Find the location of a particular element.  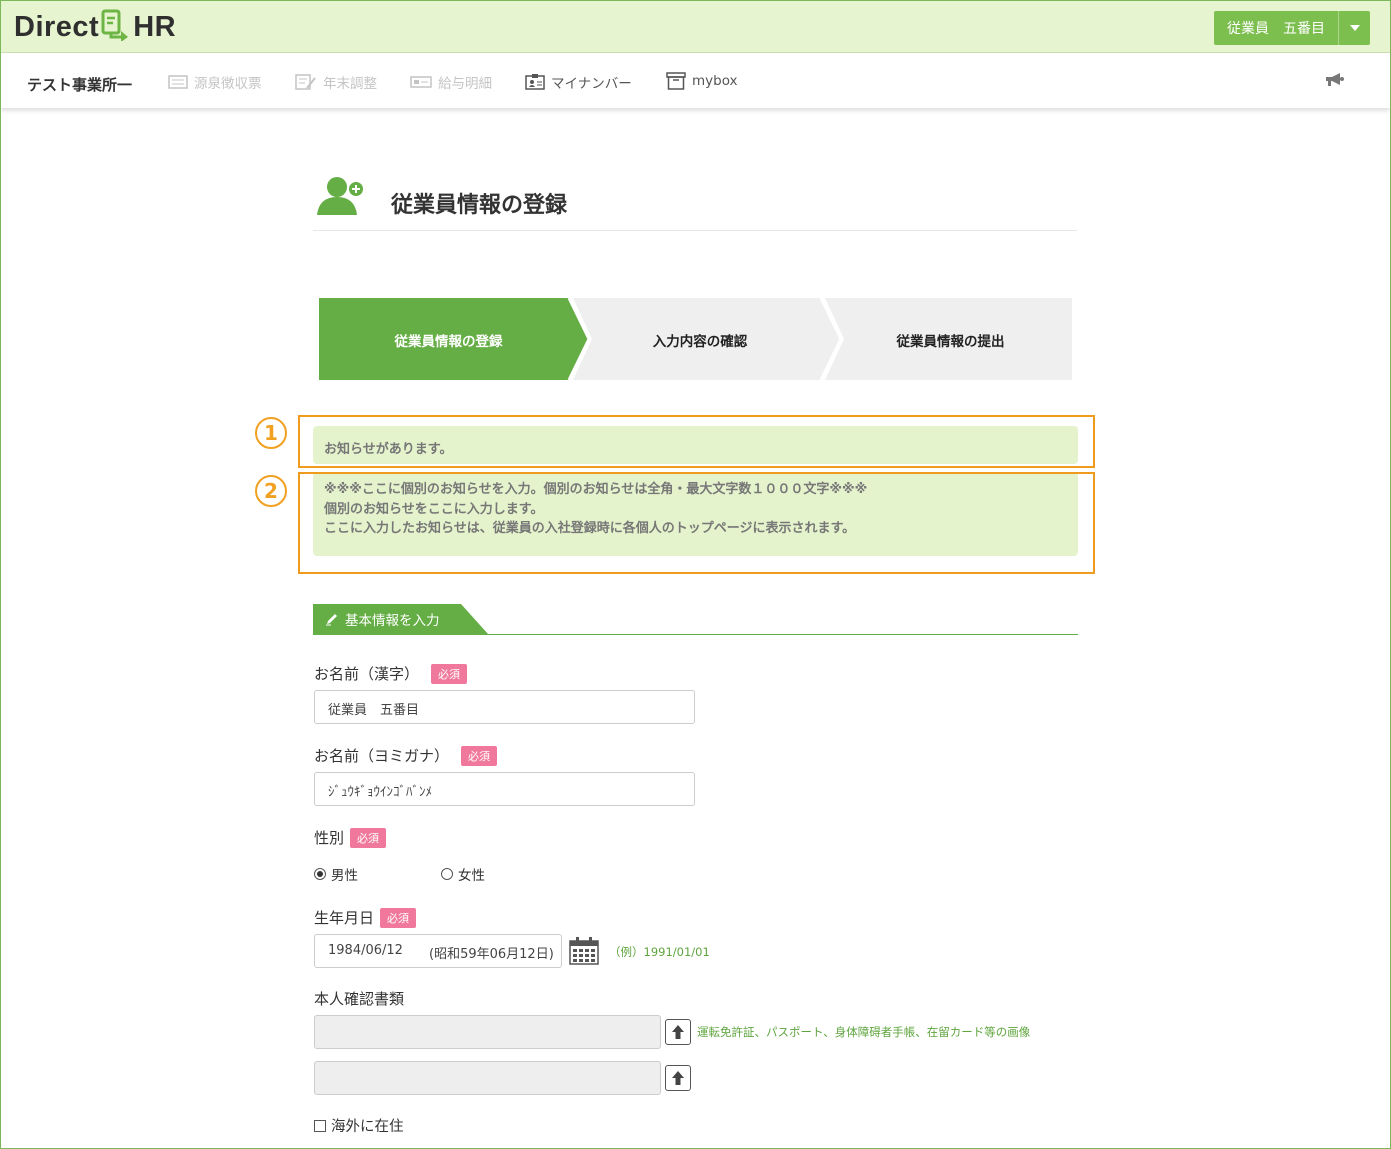

overseas-checkbox: 海外に在住 is located at coordinates (359, 1125).